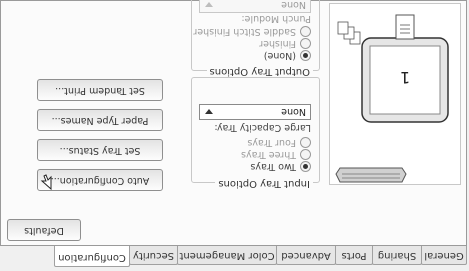  What do you see at coordinates (306, 255) in the screenshot?
I see `tab-advanced: Advanced` at bounding box center [306, 255].